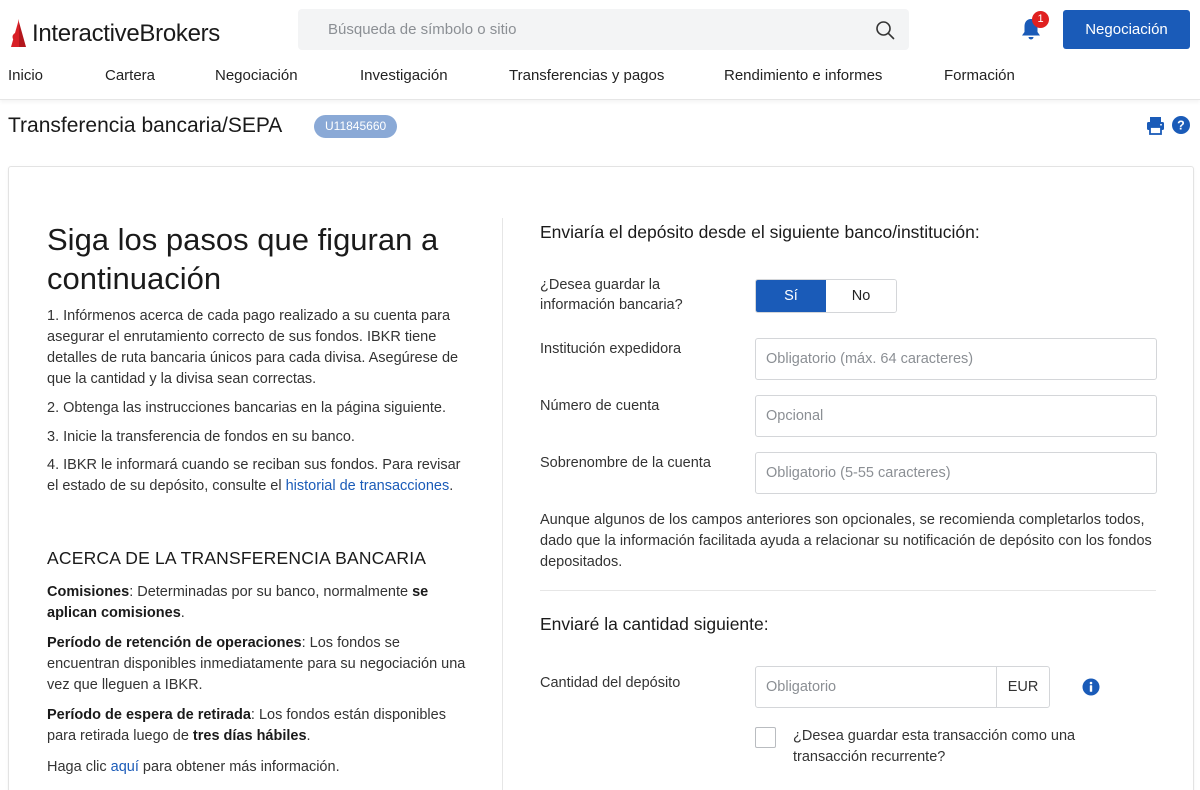 This screenshot has height=790, width=1200. What do you see at coordinates (130, 75) in the screenshot?
I see `nav-item-portfolio: Cartera` at bounding box center [130, 75].